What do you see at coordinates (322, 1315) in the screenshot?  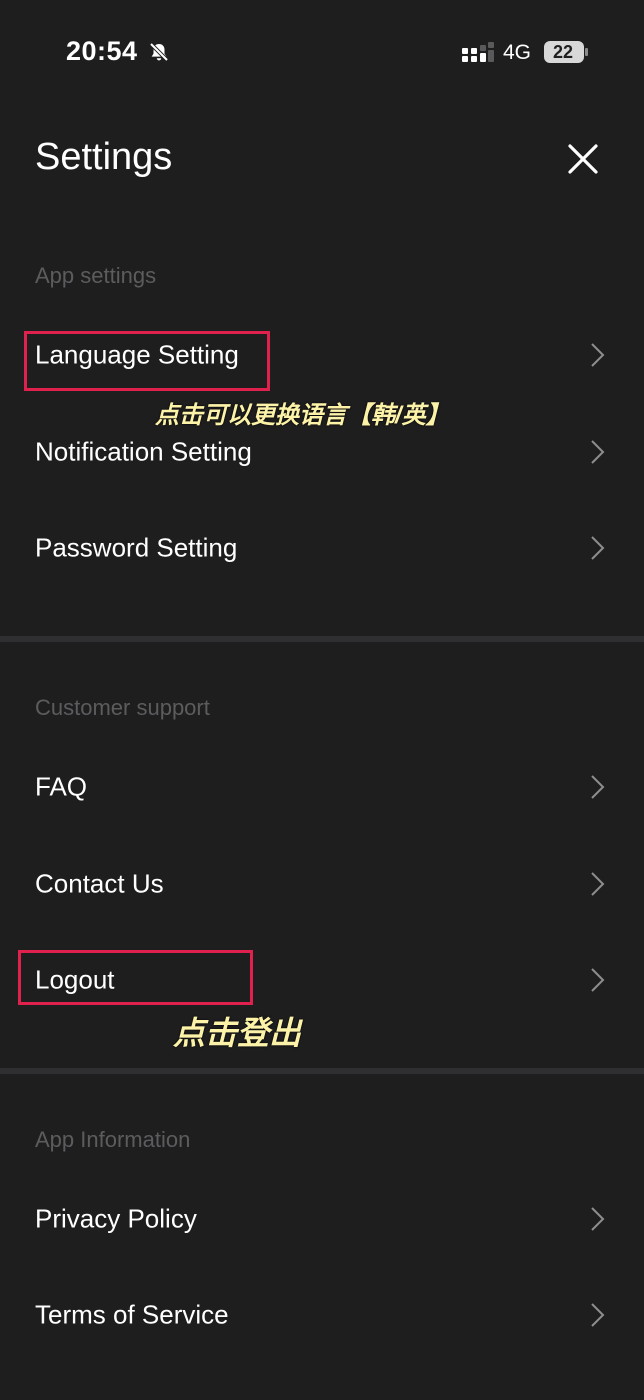 I see `menu-item-terms-of-service: Terms of Service` at bounding box center [322, 1315].